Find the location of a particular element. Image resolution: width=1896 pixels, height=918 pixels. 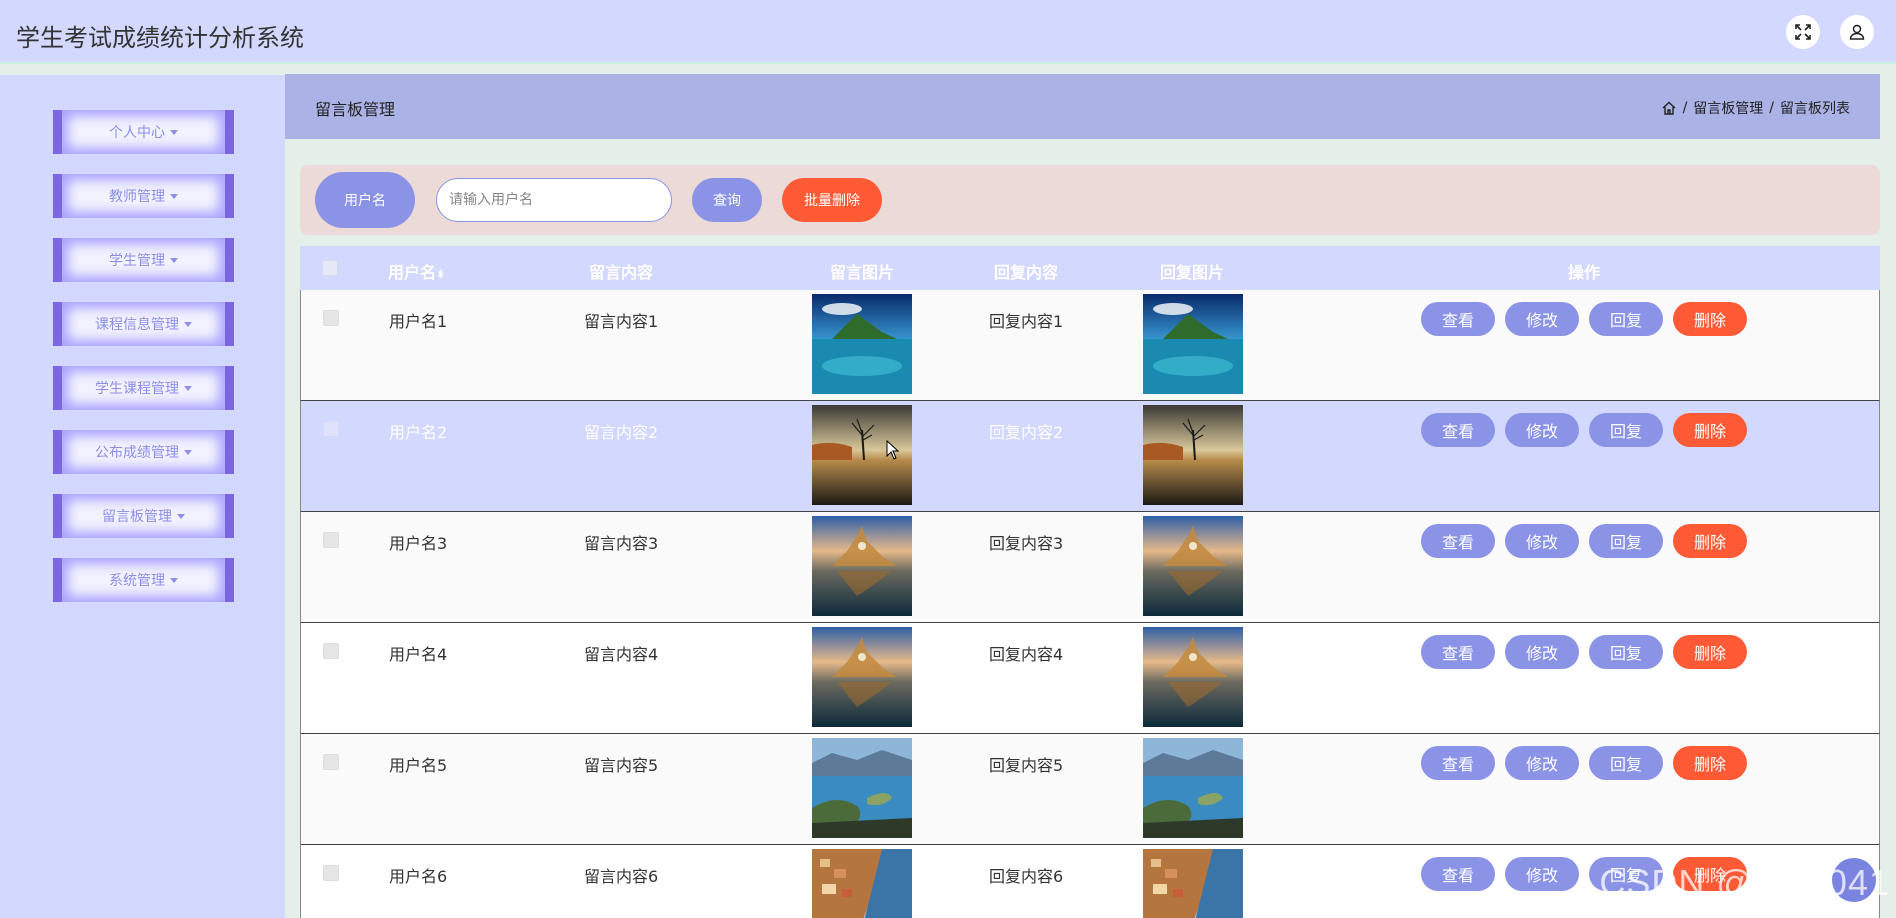

table-row: 用户名1 留言内容1 回复内容1 查看 修改 回复 删除 is located at coordinates (1090, 345).